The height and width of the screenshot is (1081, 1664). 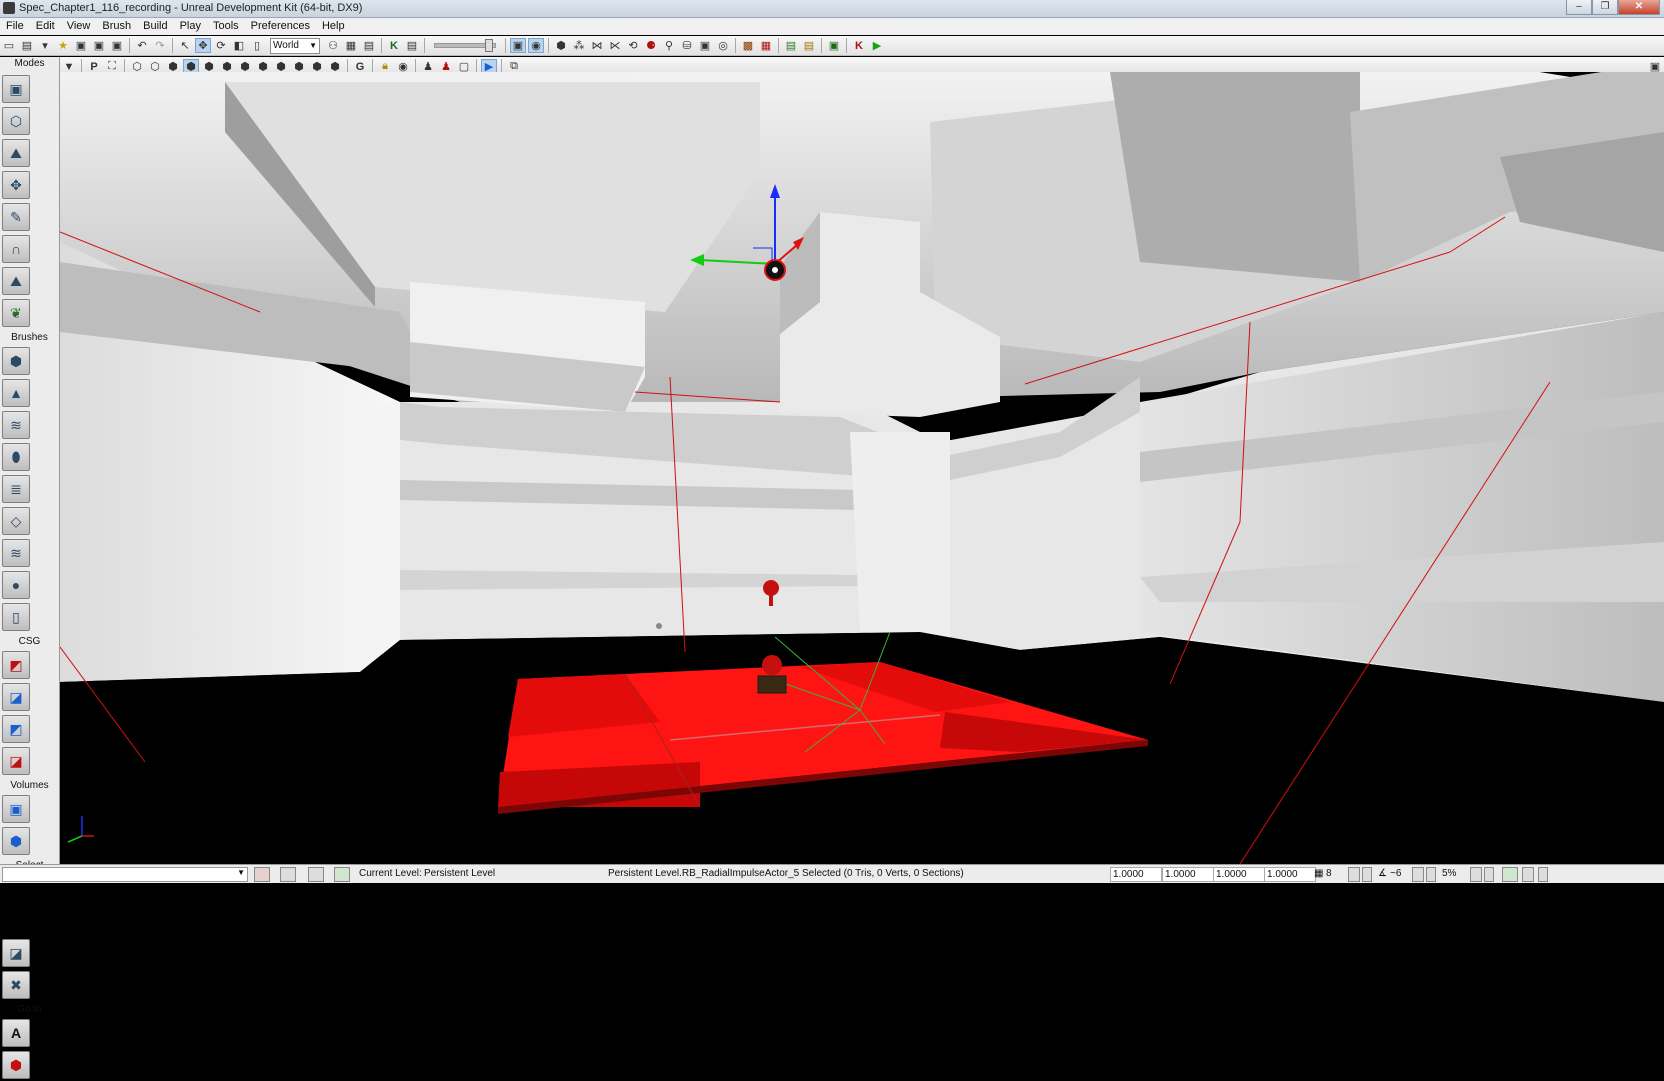 What do you see at coordinates (81, 45) in the screenshot?
I see `save-icon: ▣` at bounding box center [81, 45].